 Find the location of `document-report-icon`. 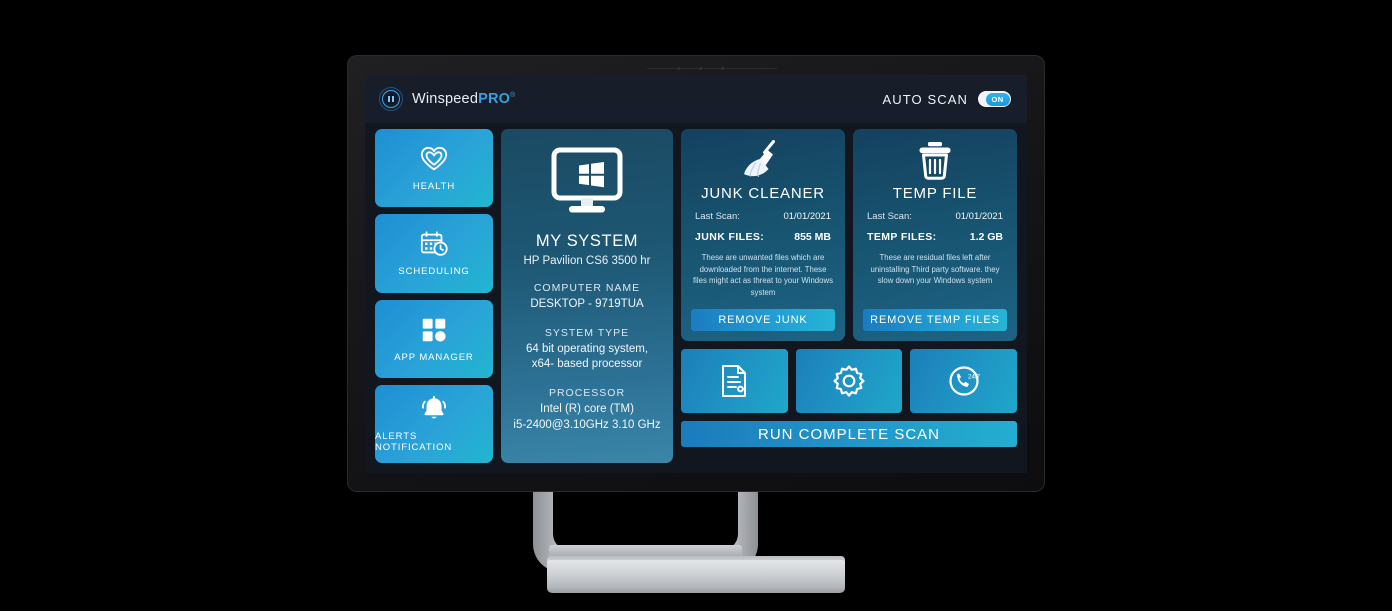

document-report-icon is located at coordinates (734, 381).